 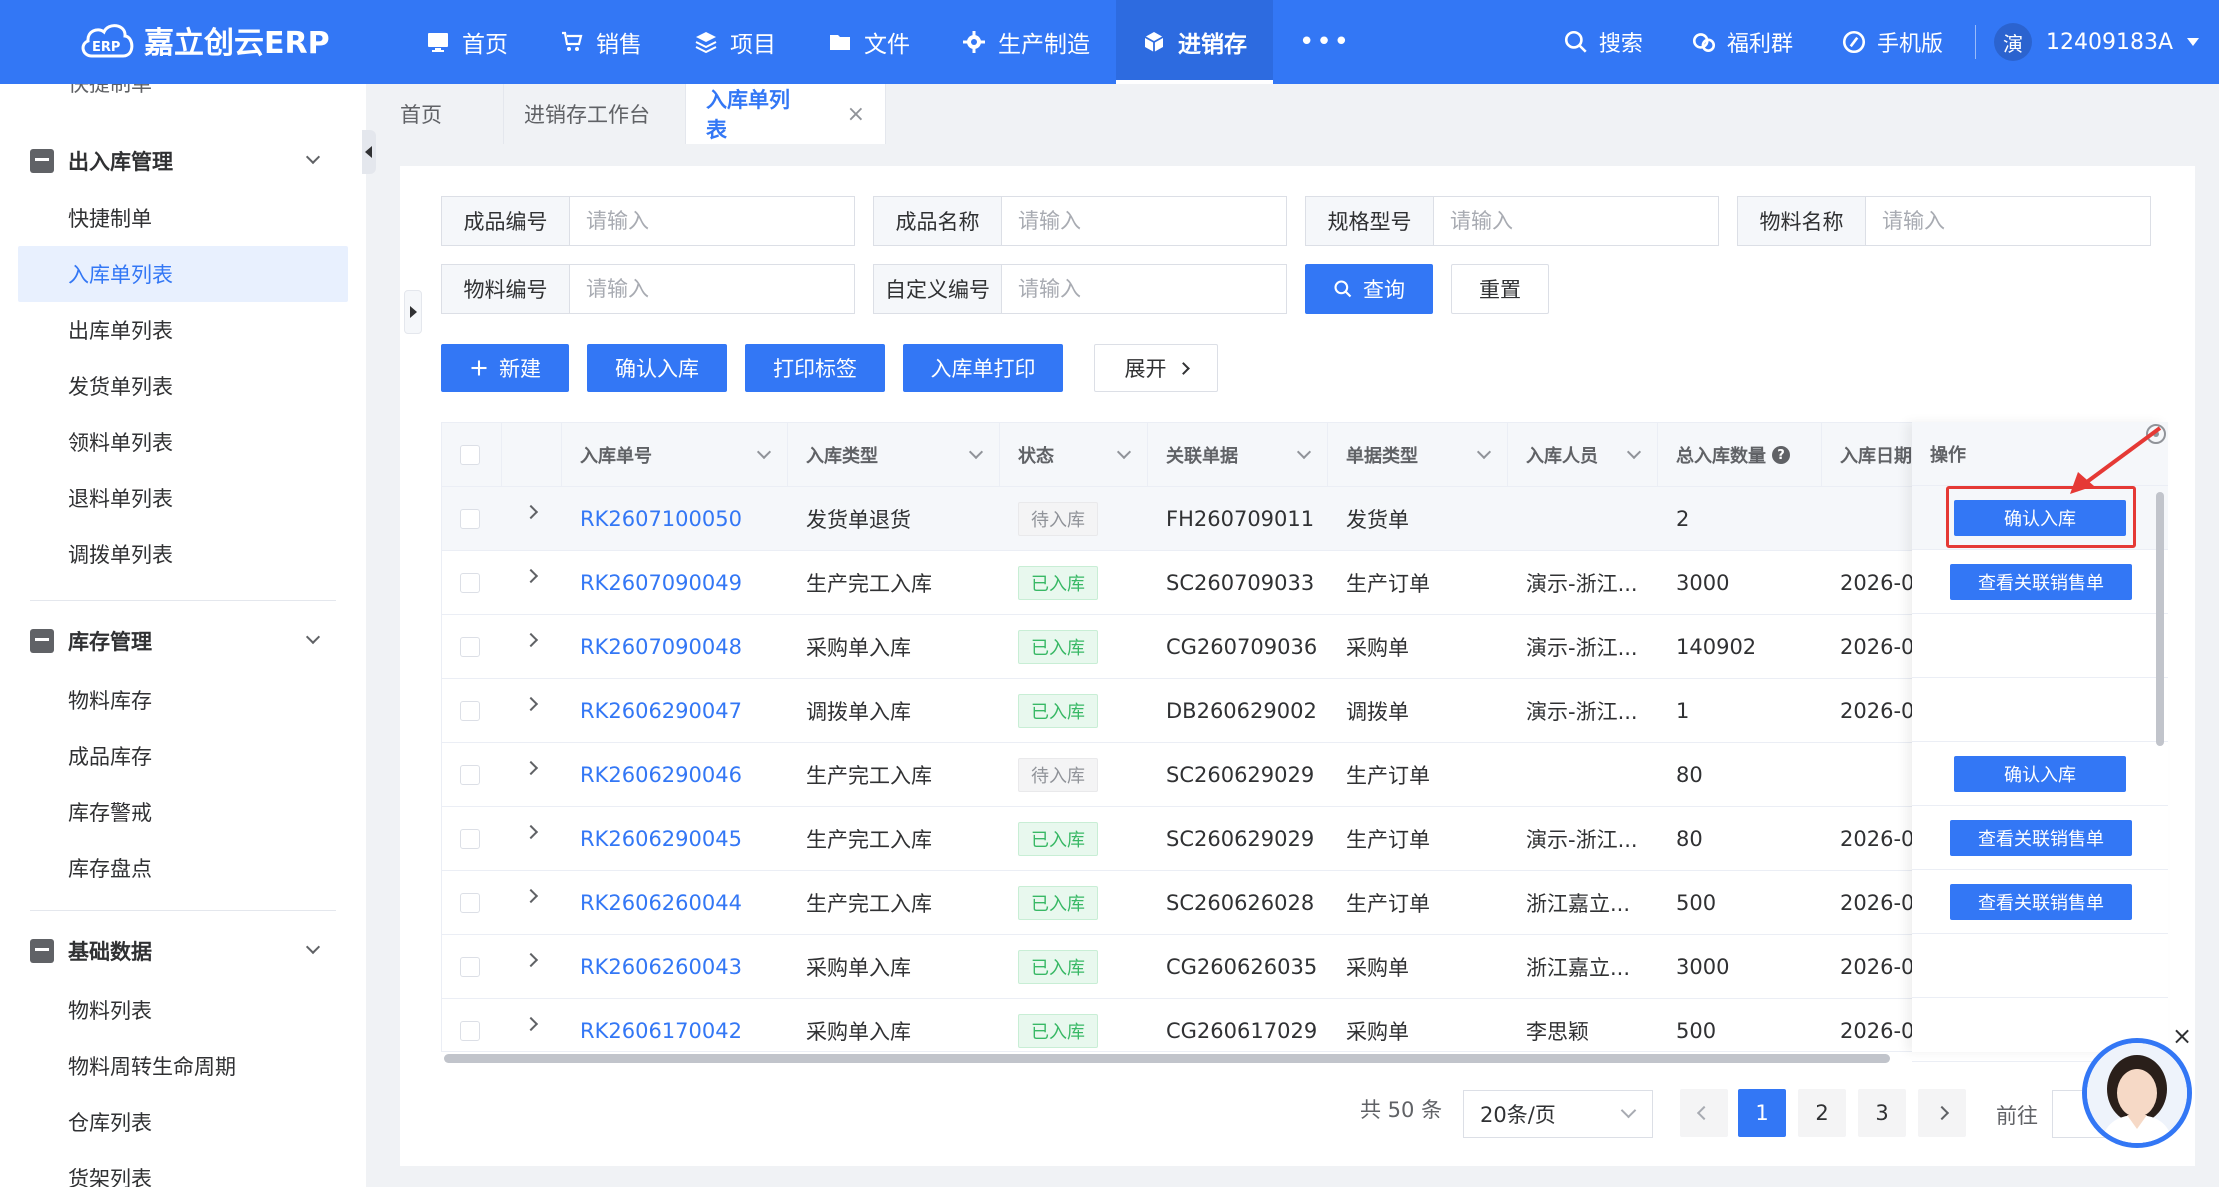 I want to click on help-icon: ?, so click(x=1781, y=455).